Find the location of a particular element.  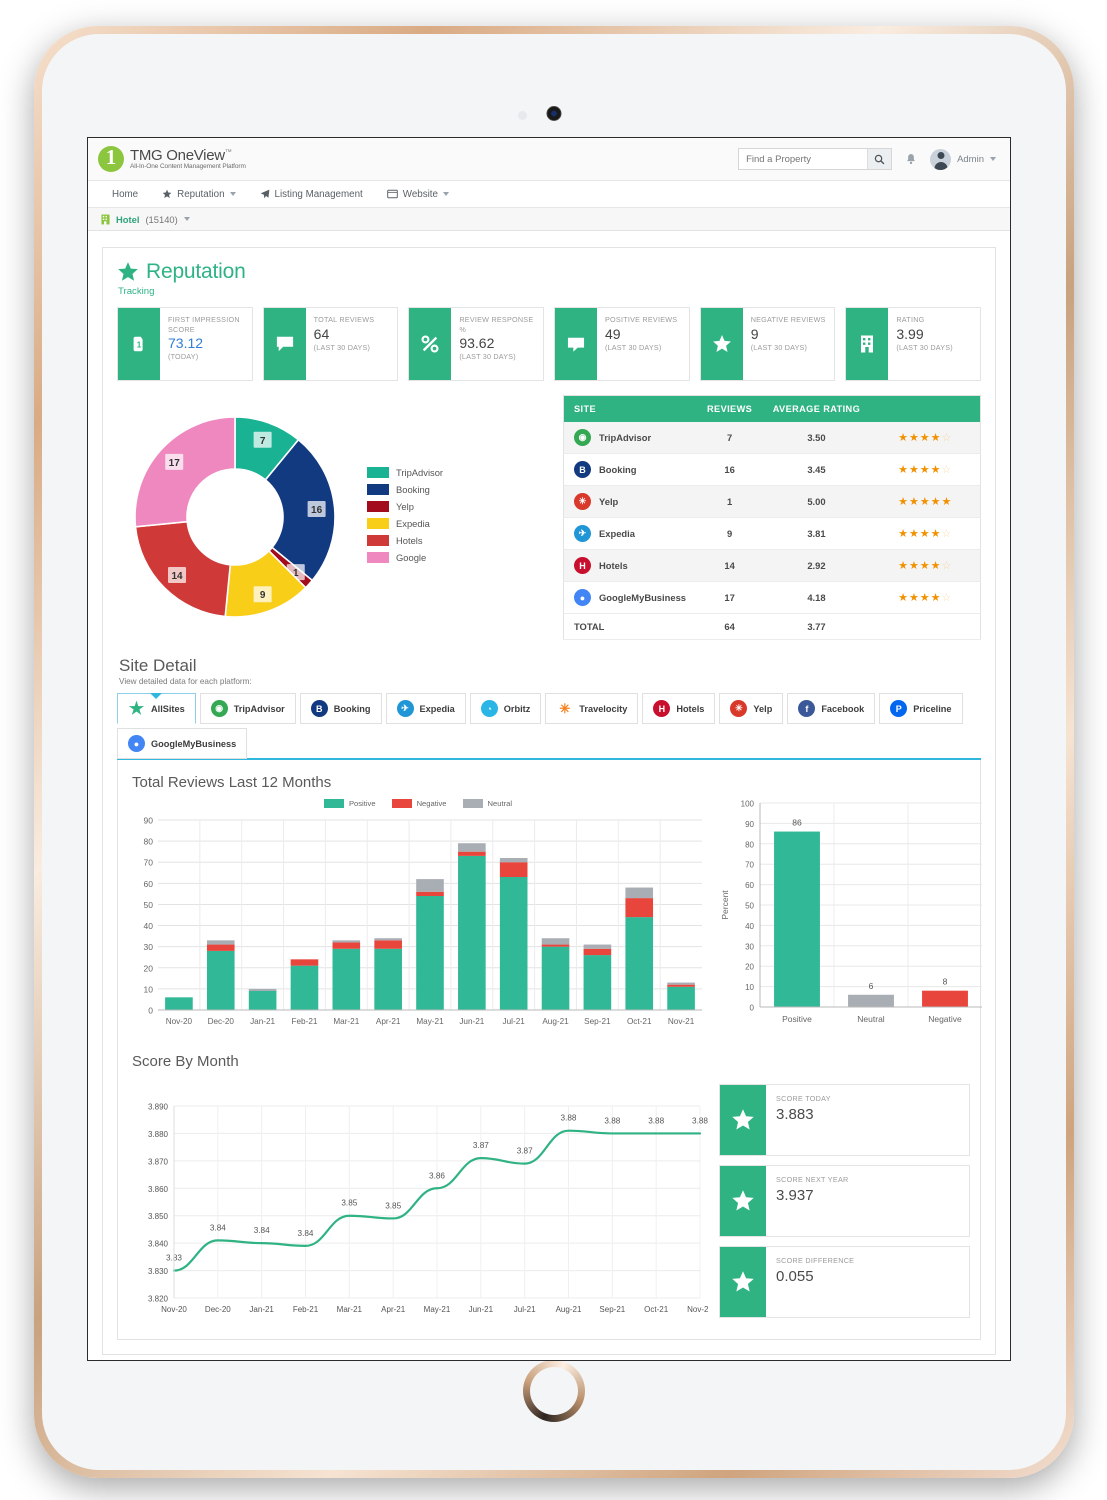

table-row: H Hotels 14 2.92 ★★★★☆ is located at coordinates (772, 565).